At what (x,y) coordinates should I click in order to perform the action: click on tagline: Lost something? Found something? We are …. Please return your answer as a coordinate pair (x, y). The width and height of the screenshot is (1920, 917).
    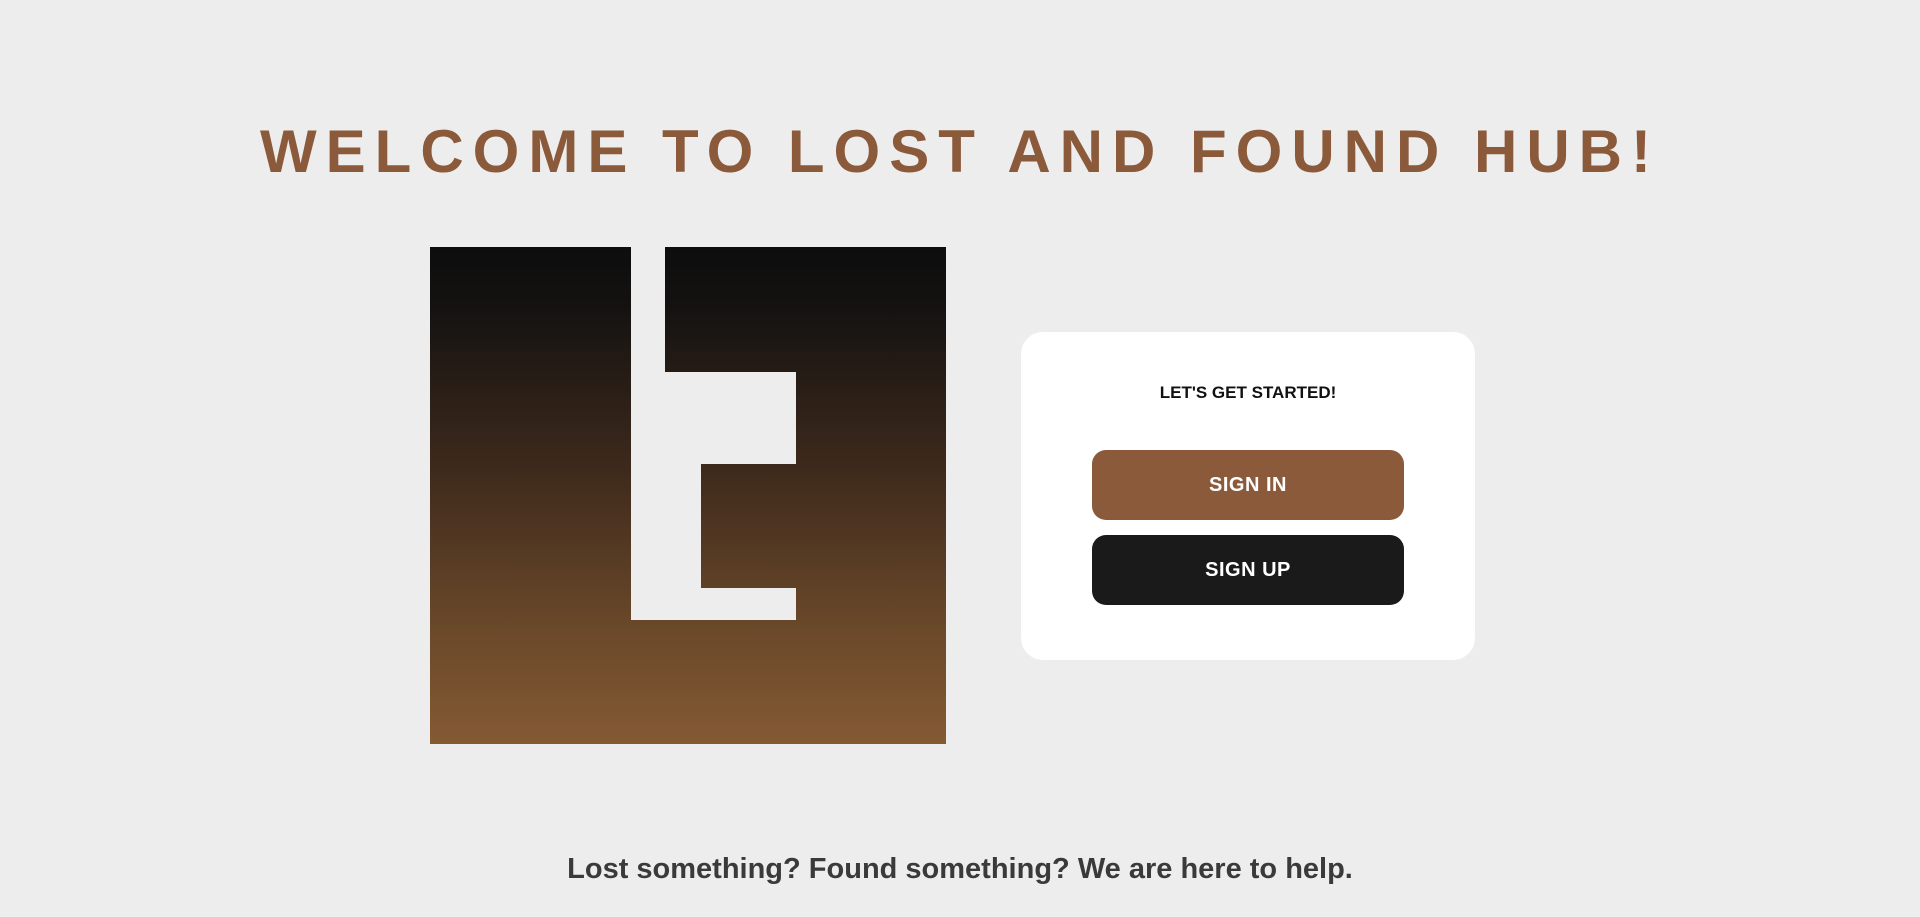
    Looking at the image, I should click on (960, 869).